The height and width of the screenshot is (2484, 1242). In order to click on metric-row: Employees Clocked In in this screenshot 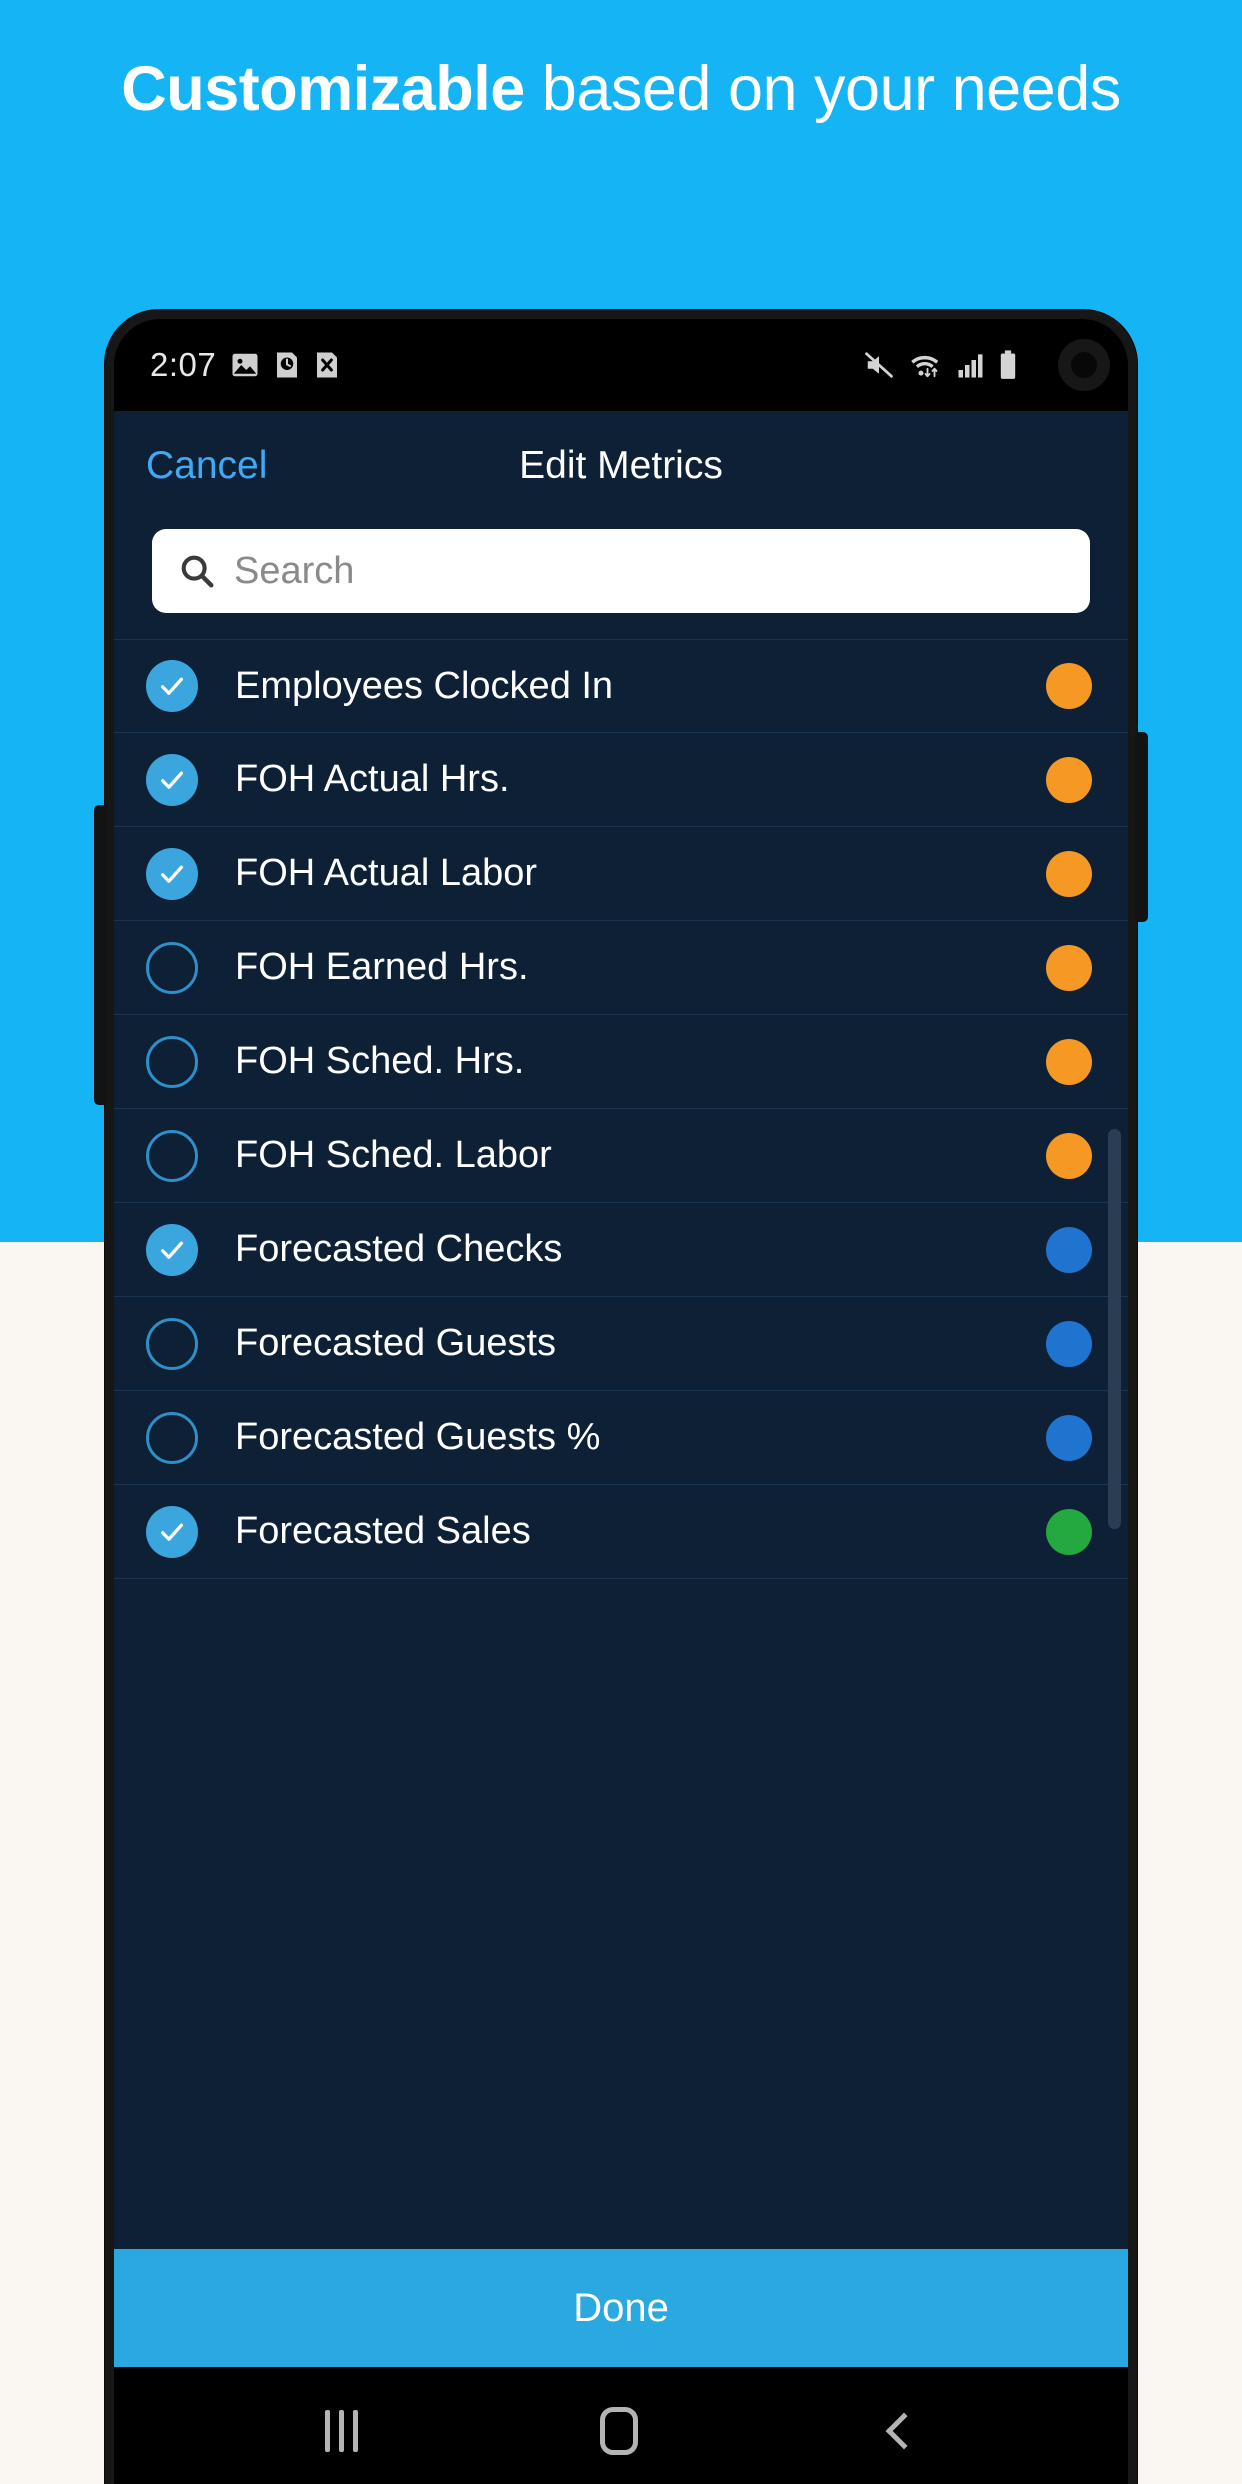, I will do `click(621, 686)`.